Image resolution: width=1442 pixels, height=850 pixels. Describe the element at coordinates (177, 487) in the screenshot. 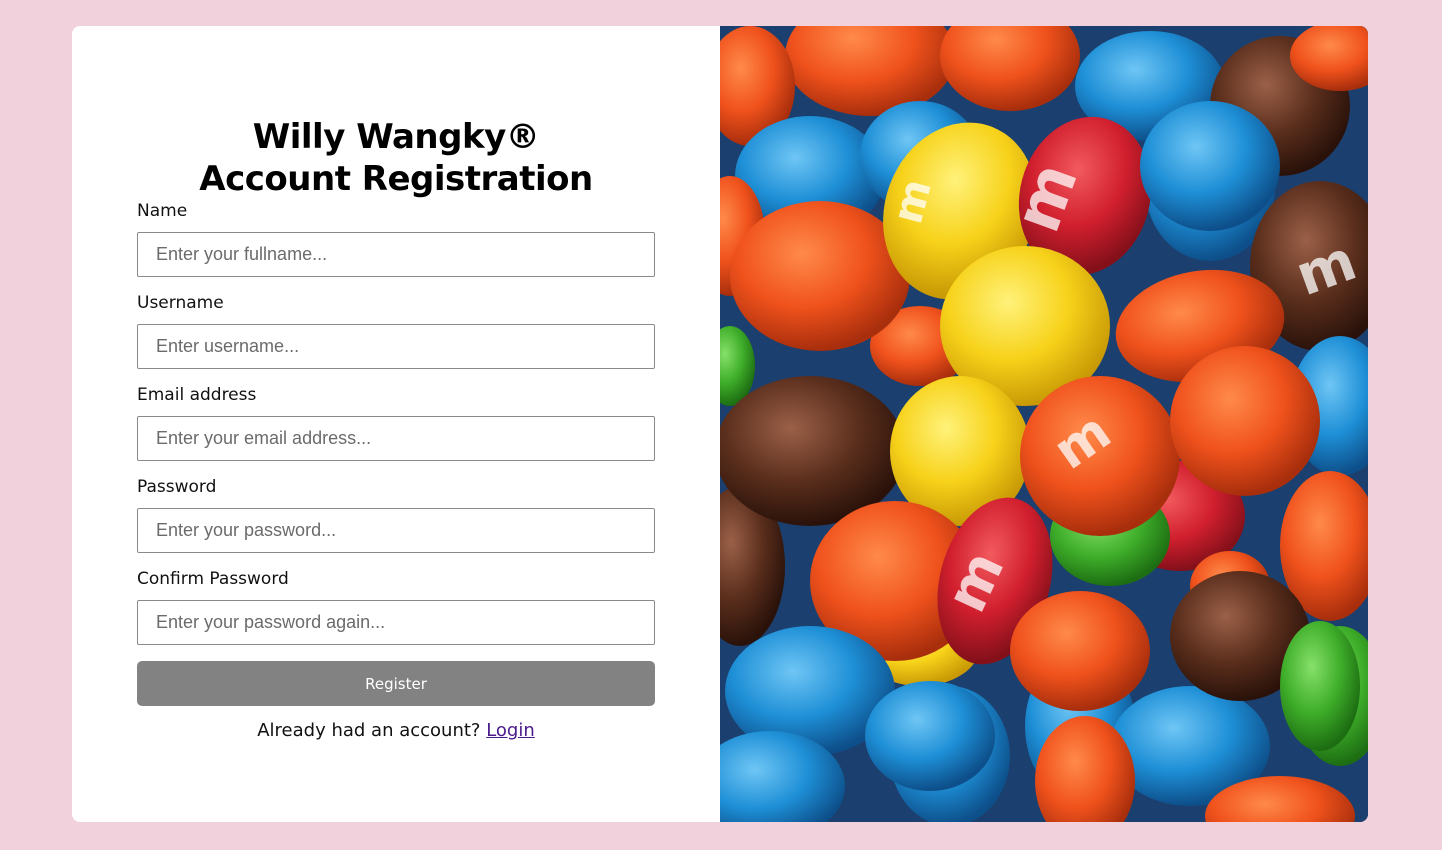

I see `password-label: Password` at that location.